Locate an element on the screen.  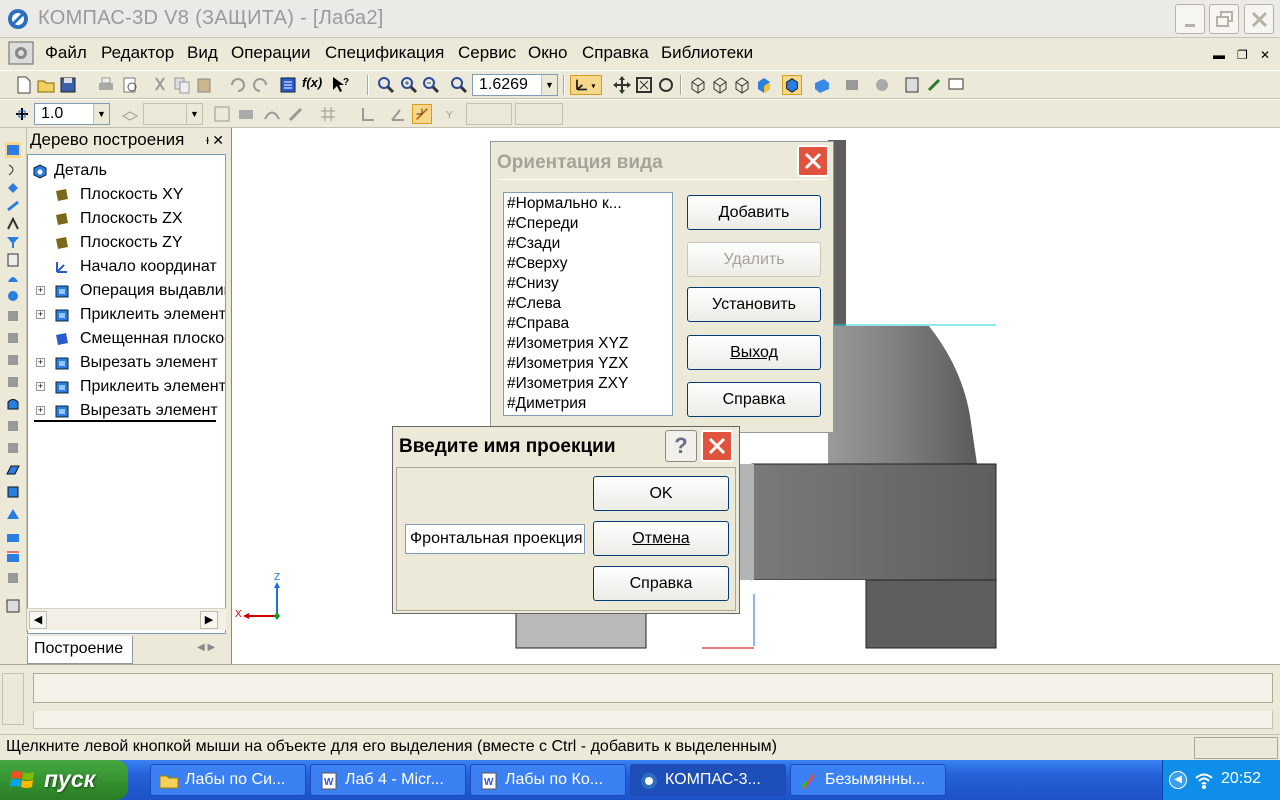
step-combobox: 1.0 ▼ is located at coordinates (72, 114).